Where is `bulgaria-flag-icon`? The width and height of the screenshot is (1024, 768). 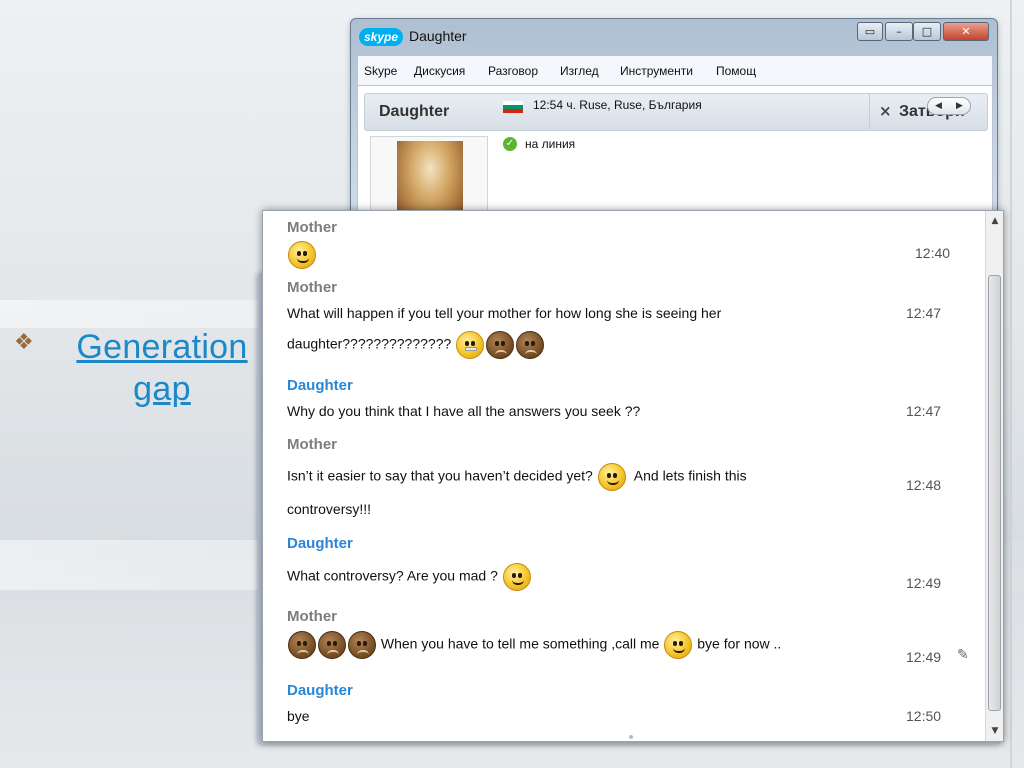
bulgaria-flag-icon is located at coordinates (513, 107).